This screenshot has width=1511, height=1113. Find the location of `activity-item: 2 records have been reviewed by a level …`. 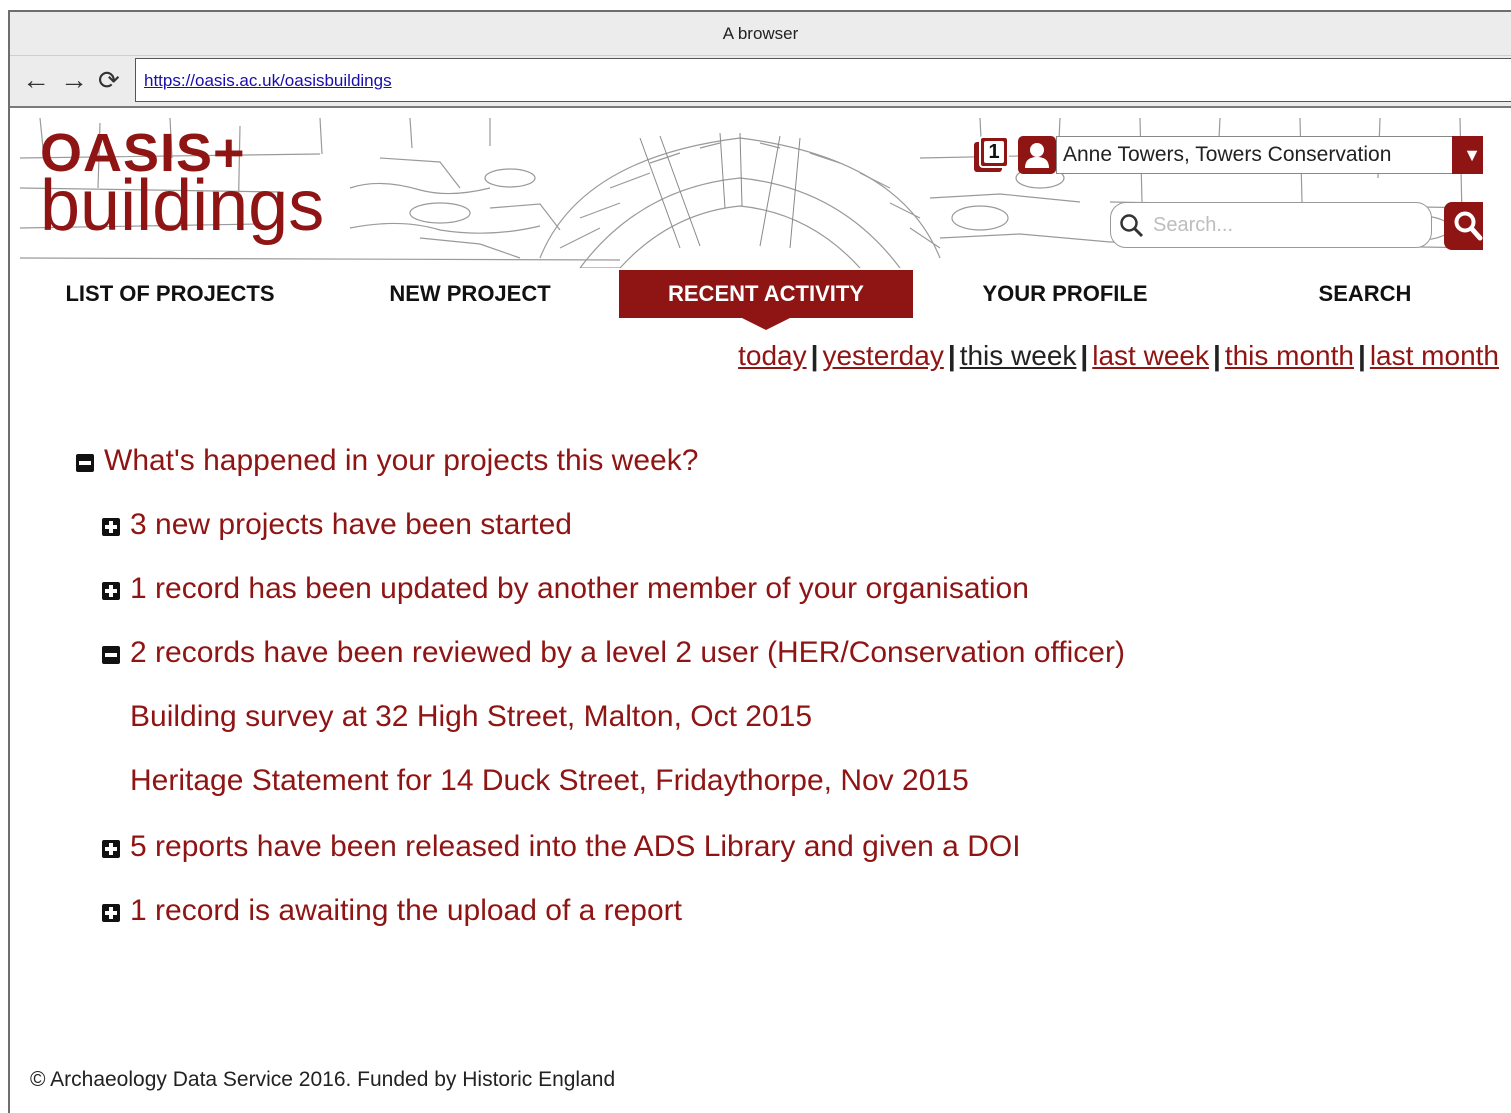

activity-item: 2 records have been reviewed by a level … is located at coordinates (613, 653).